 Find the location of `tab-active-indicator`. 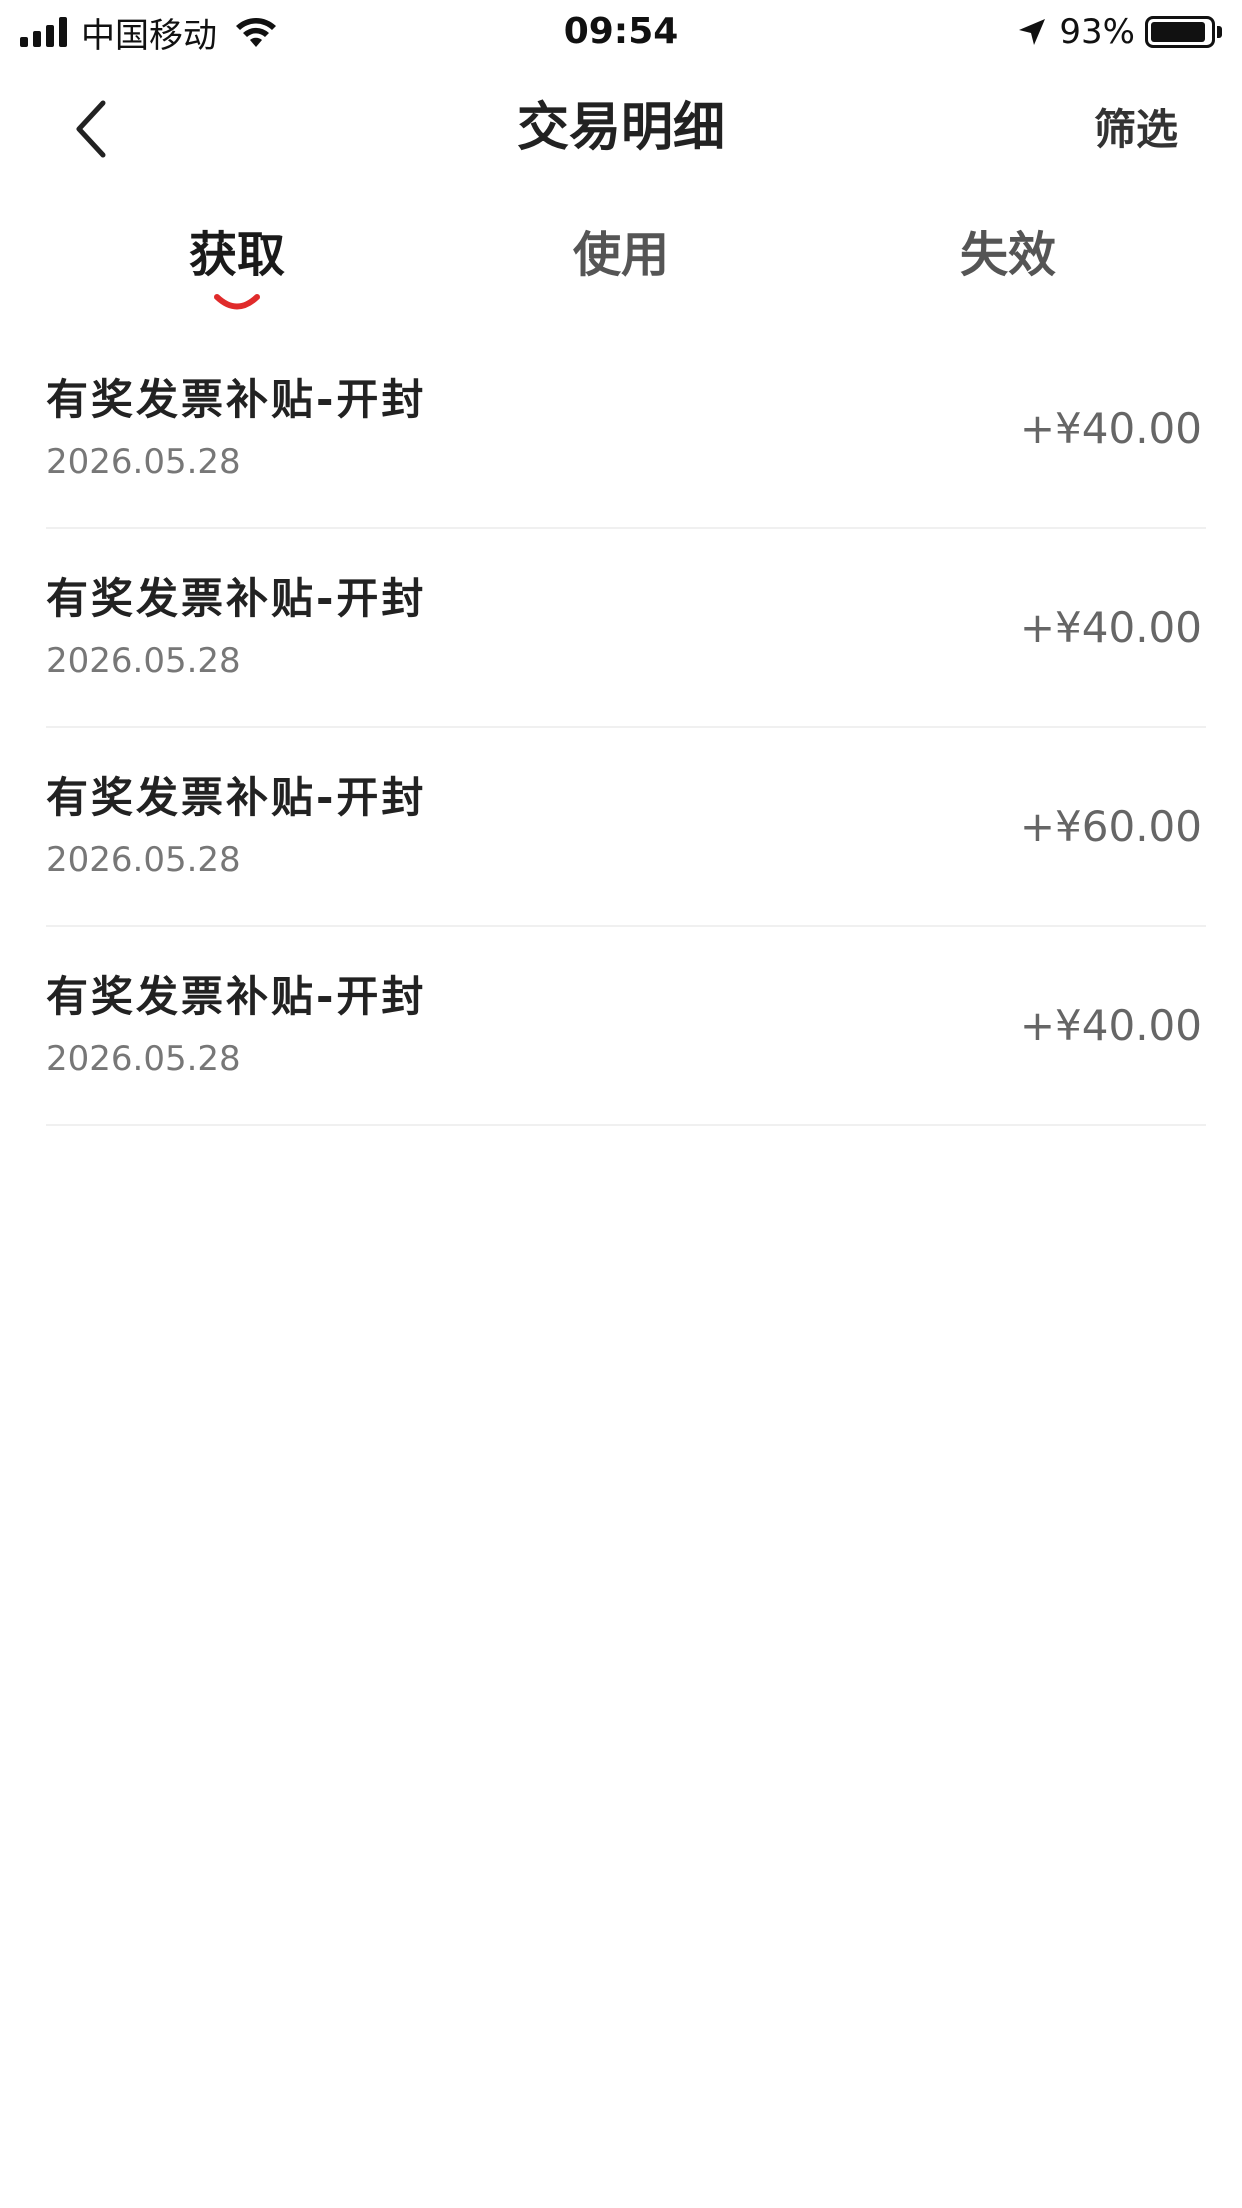

tab-active-indicator is located at coordinates (237, 302).